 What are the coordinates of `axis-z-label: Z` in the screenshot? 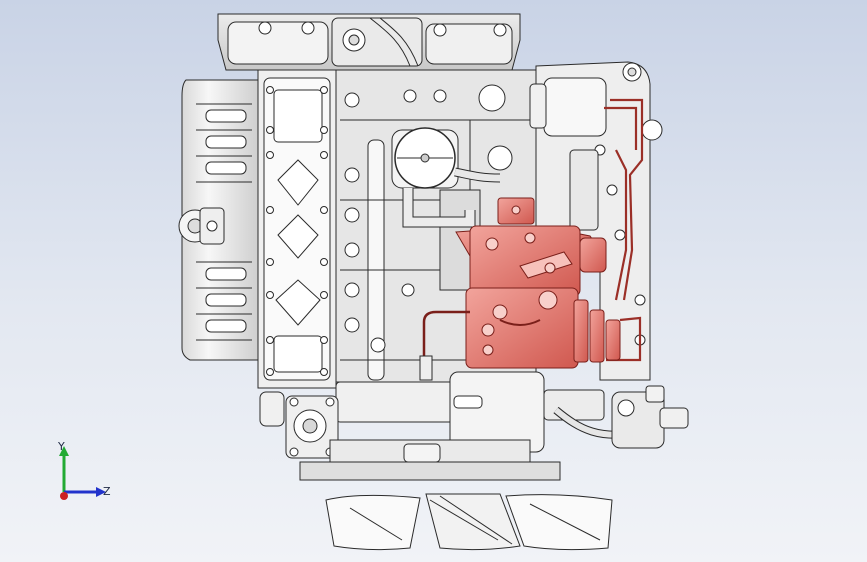 It's located at (107, 491).